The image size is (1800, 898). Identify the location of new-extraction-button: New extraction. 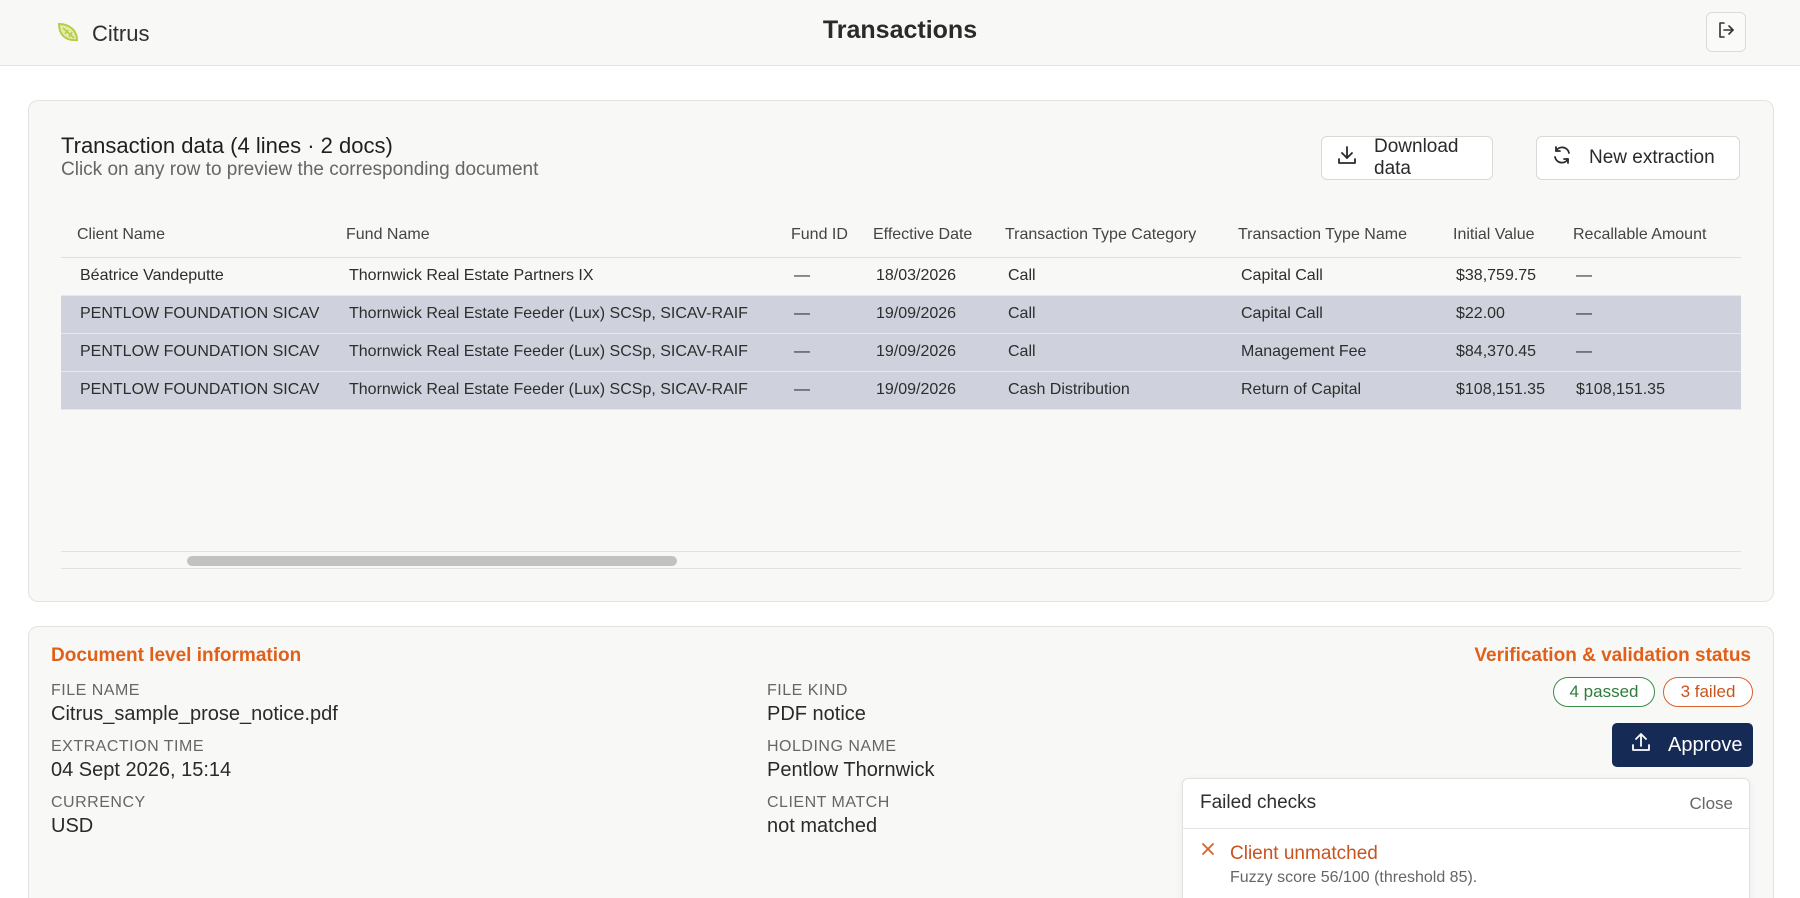
(1638, 158).